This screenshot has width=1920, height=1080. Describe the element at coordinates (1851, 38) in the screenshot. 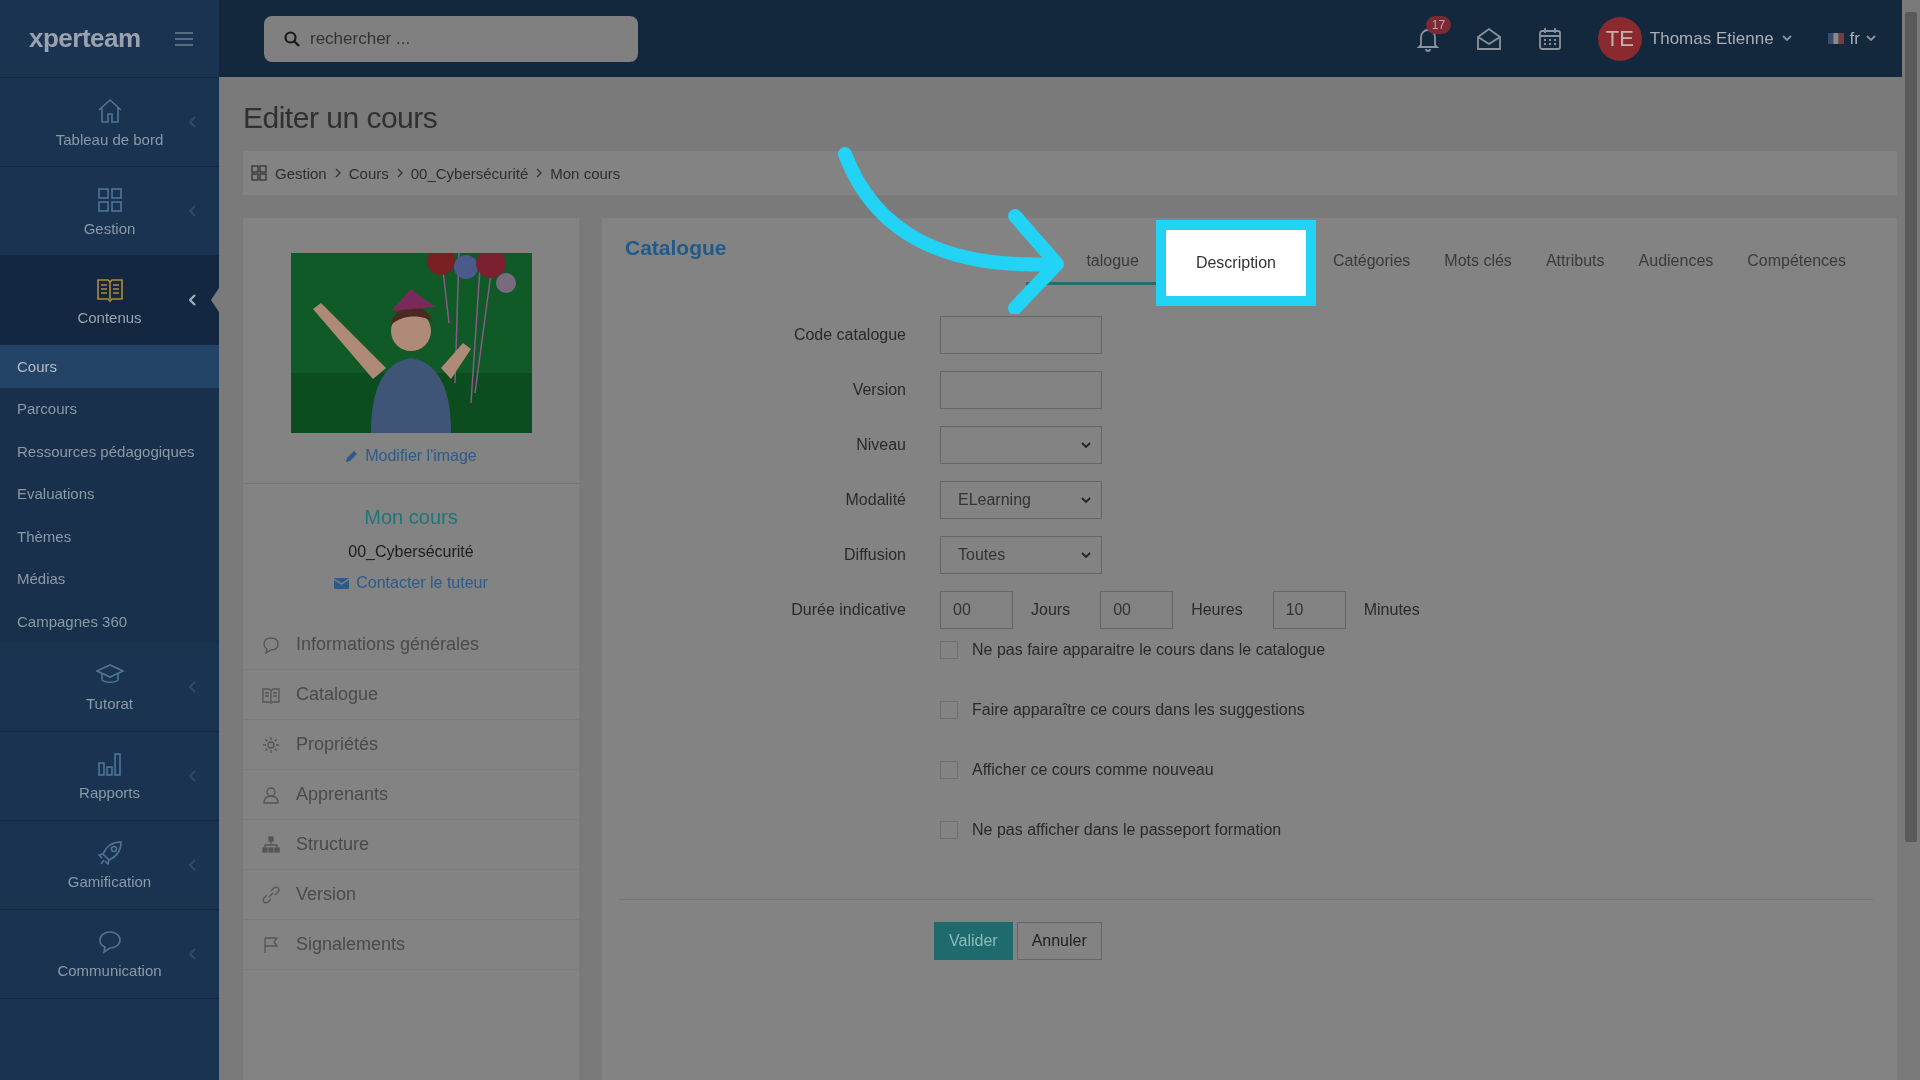

I see `language-menu: fr` at that location.